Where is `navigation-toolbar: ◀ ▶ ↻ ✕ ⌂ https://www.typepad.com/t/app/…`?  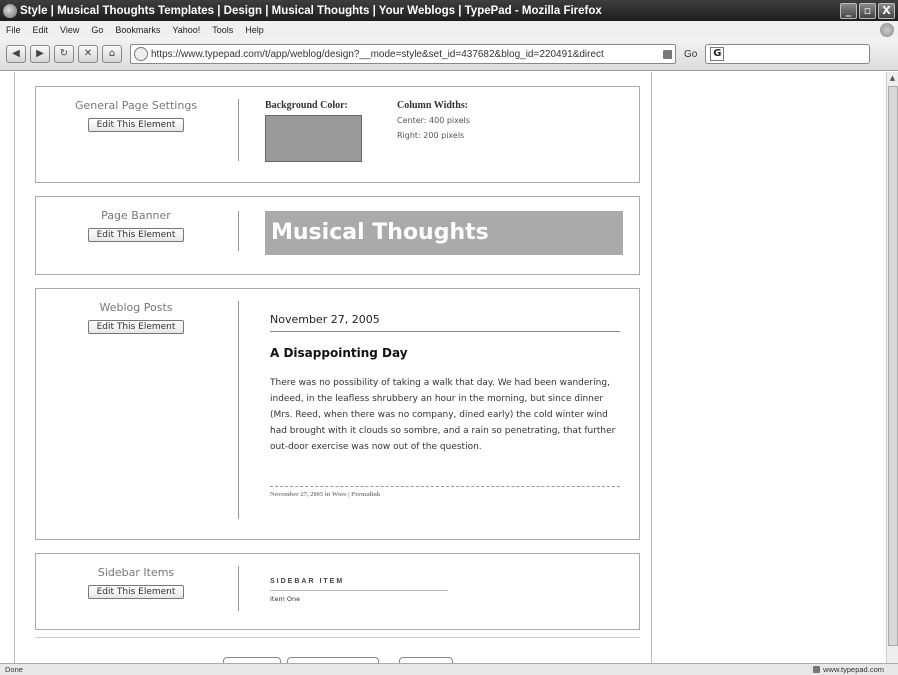 navigation-toolbar: ◀ ▶ ↻ ✕ ⌂ https://www.typepad.com/t/app/… is located at coordinates (449, 54).